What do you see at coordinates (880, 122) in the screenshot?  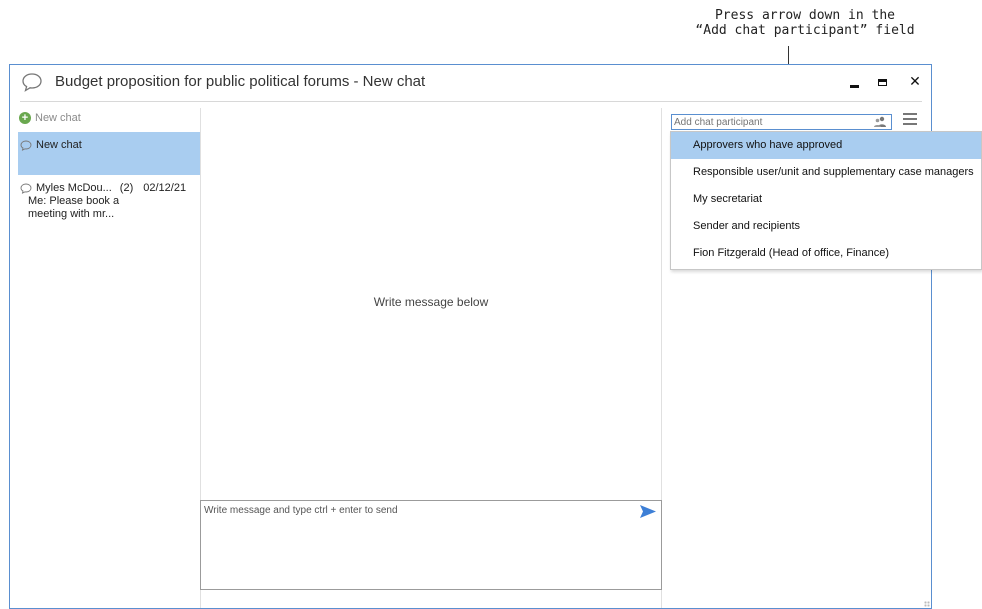 I see `people-icon` at bounding box center [880, 122].